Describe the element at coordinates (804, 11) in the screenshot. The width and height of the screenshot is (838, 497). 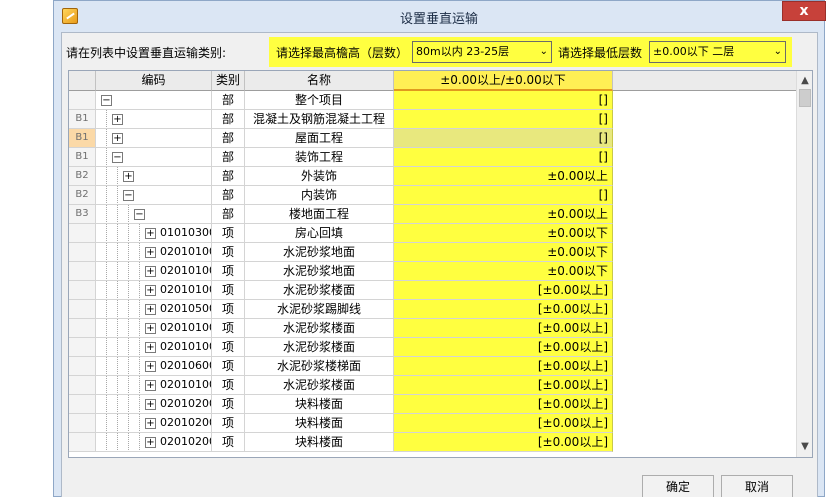
I see `close-button: x` at that location.